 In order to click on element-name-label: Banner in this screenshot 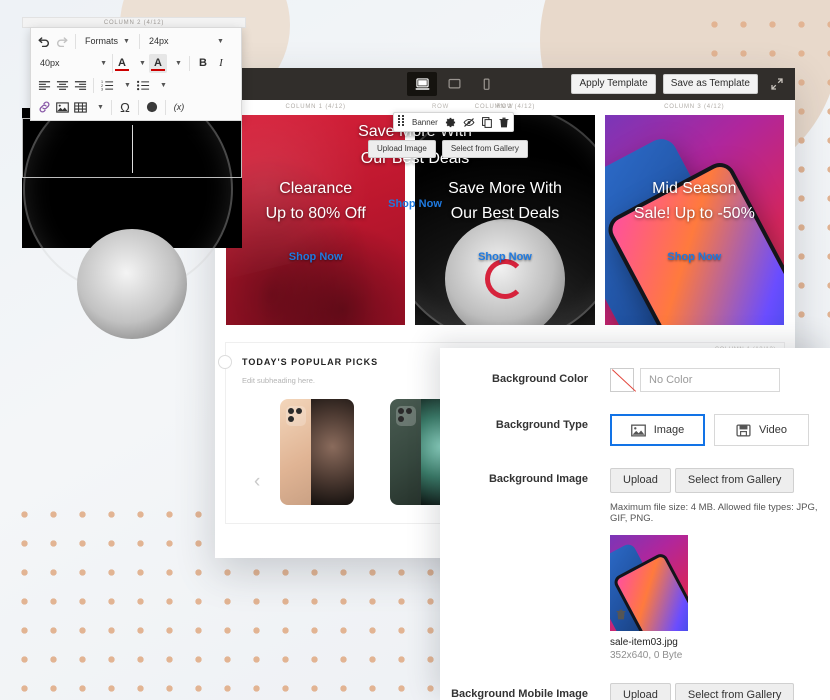, I will do `click(425, 122)`.